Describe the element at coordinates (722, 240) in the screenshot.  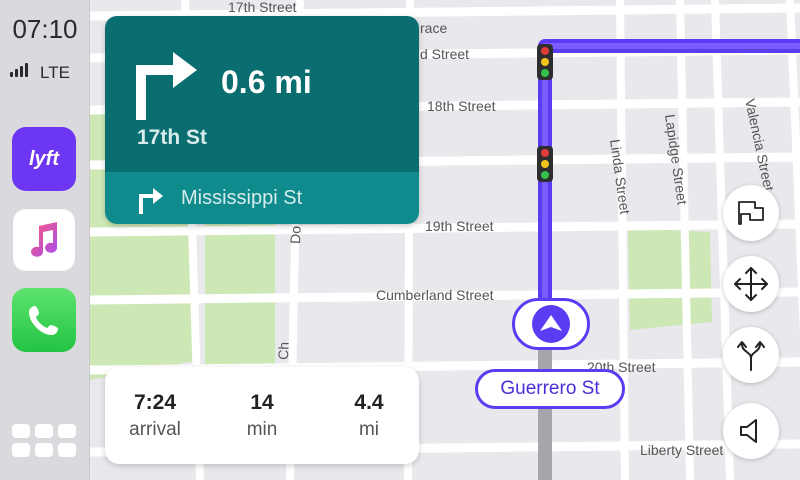
I see `street-lapidge` at that location.